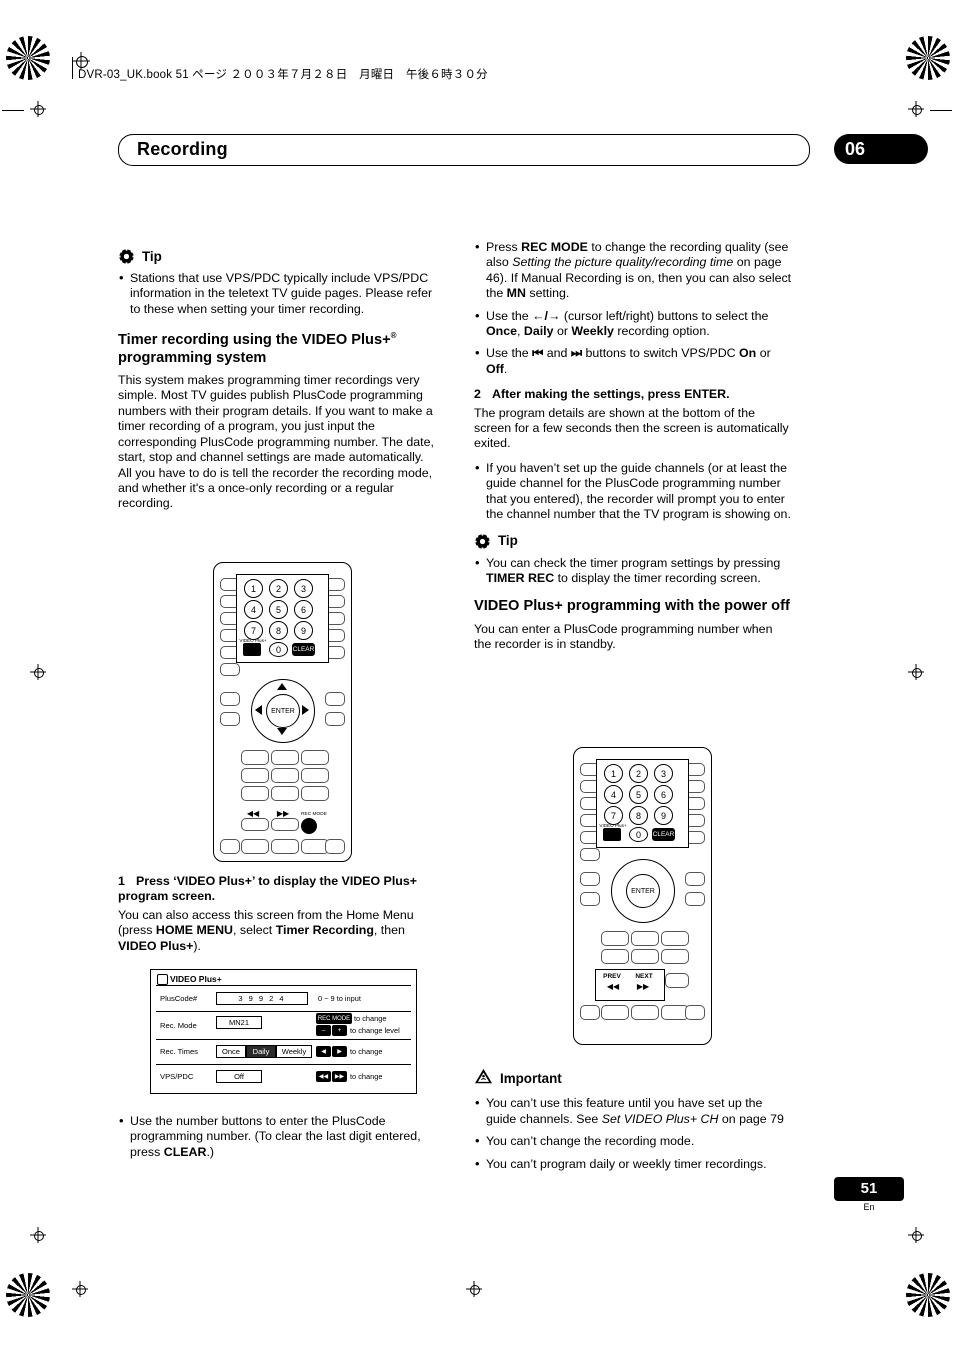 Image resolution: width=954 pixels, height=1351 pixels. Describe the element at coordinates (303, 630) in the screenshot. I see `remote-key-9: 9` at that location.